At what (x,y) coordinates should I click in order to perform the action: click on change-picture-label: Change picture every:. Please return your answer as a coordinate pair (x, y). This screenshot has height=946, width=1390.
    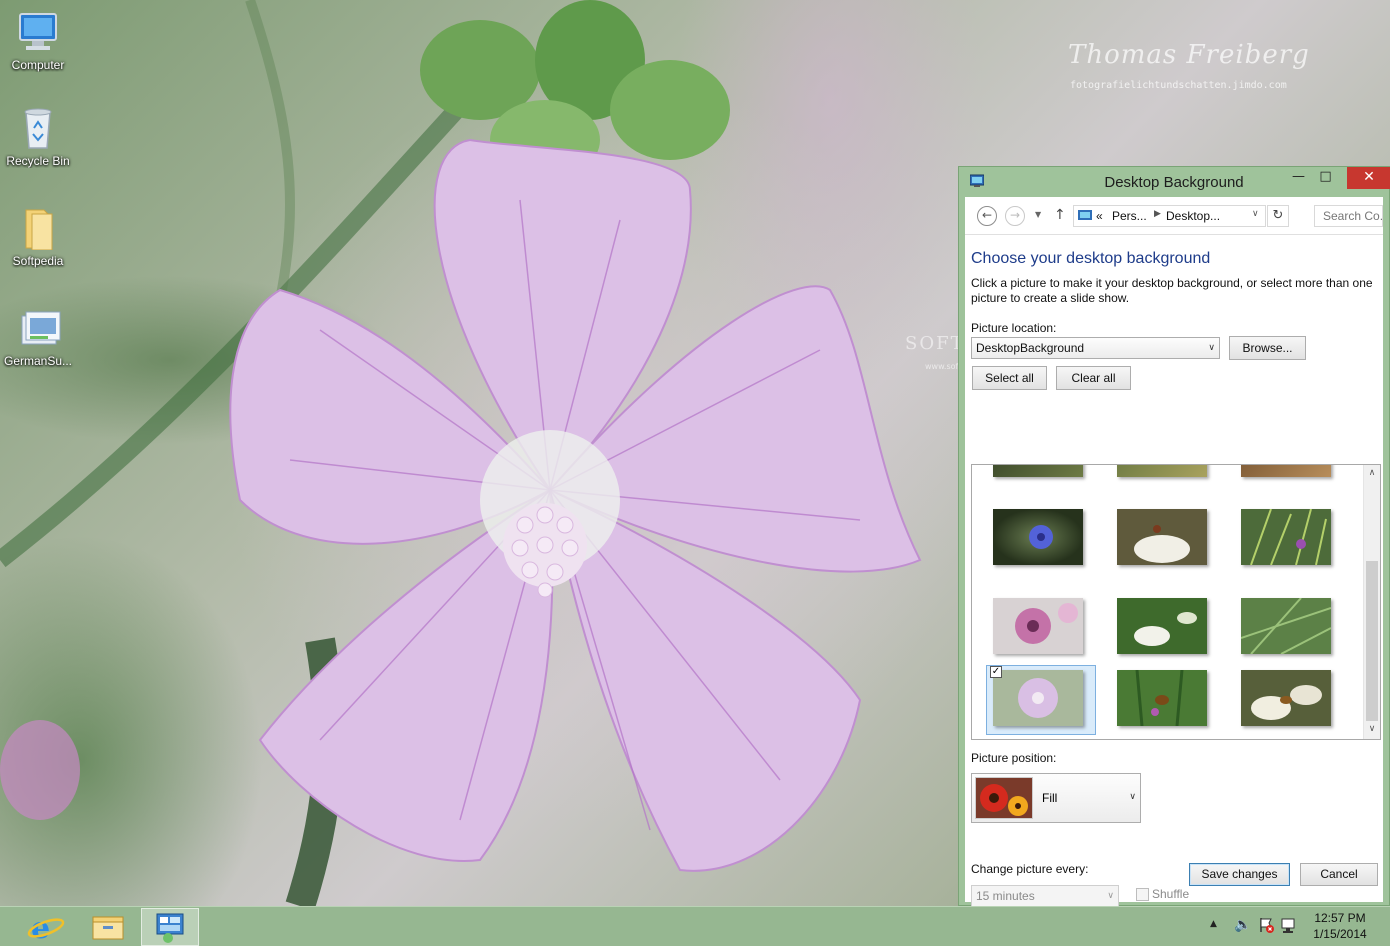
    Looking at the image, I should click on (1030, 869).